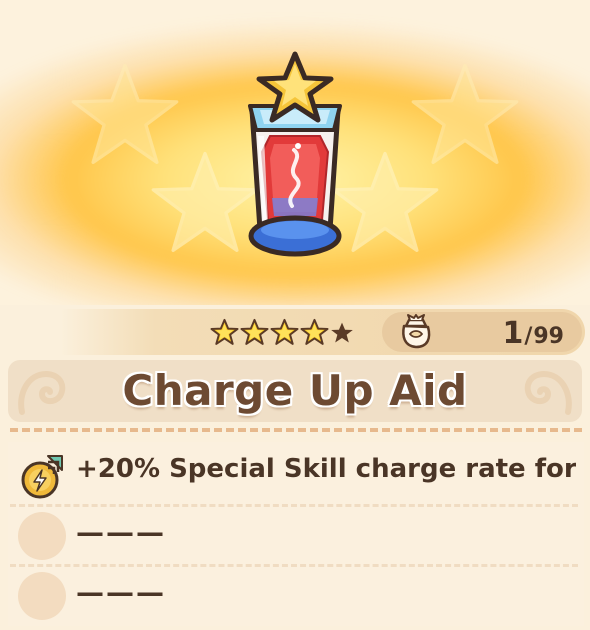  I want to click on effect-row: +20% Special Skill charge rate for 2, so click(296, 473).